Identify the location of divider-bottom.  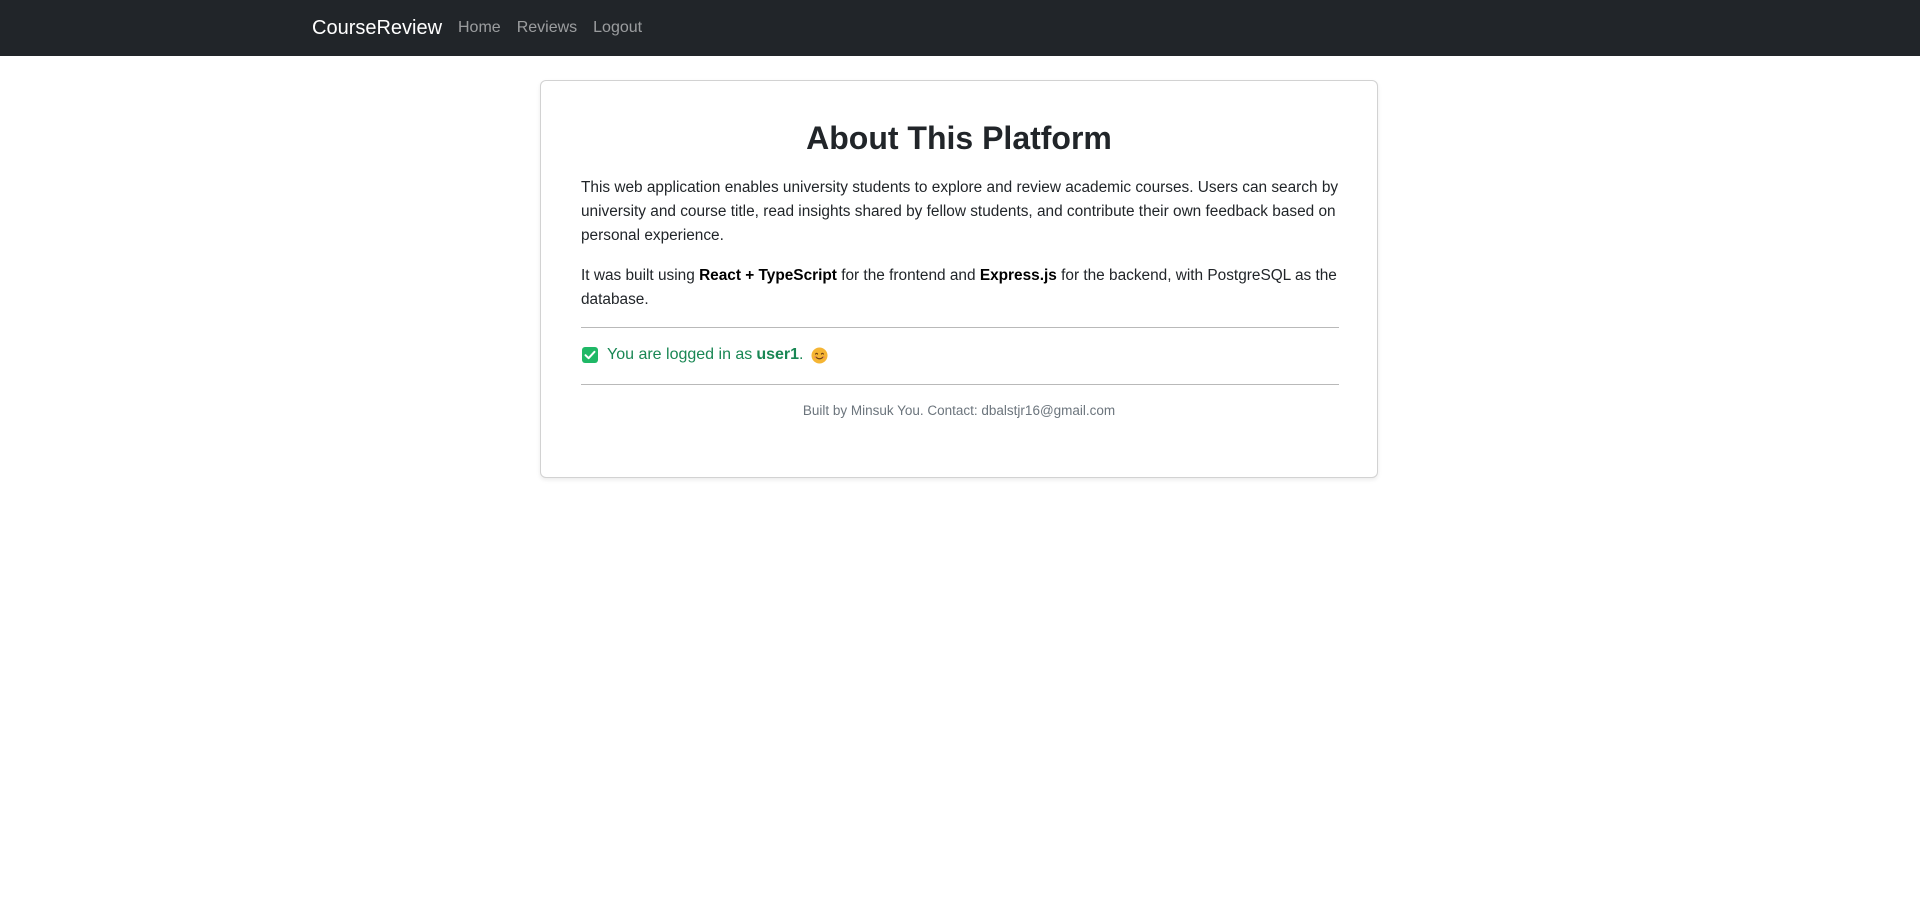
(960, 384).